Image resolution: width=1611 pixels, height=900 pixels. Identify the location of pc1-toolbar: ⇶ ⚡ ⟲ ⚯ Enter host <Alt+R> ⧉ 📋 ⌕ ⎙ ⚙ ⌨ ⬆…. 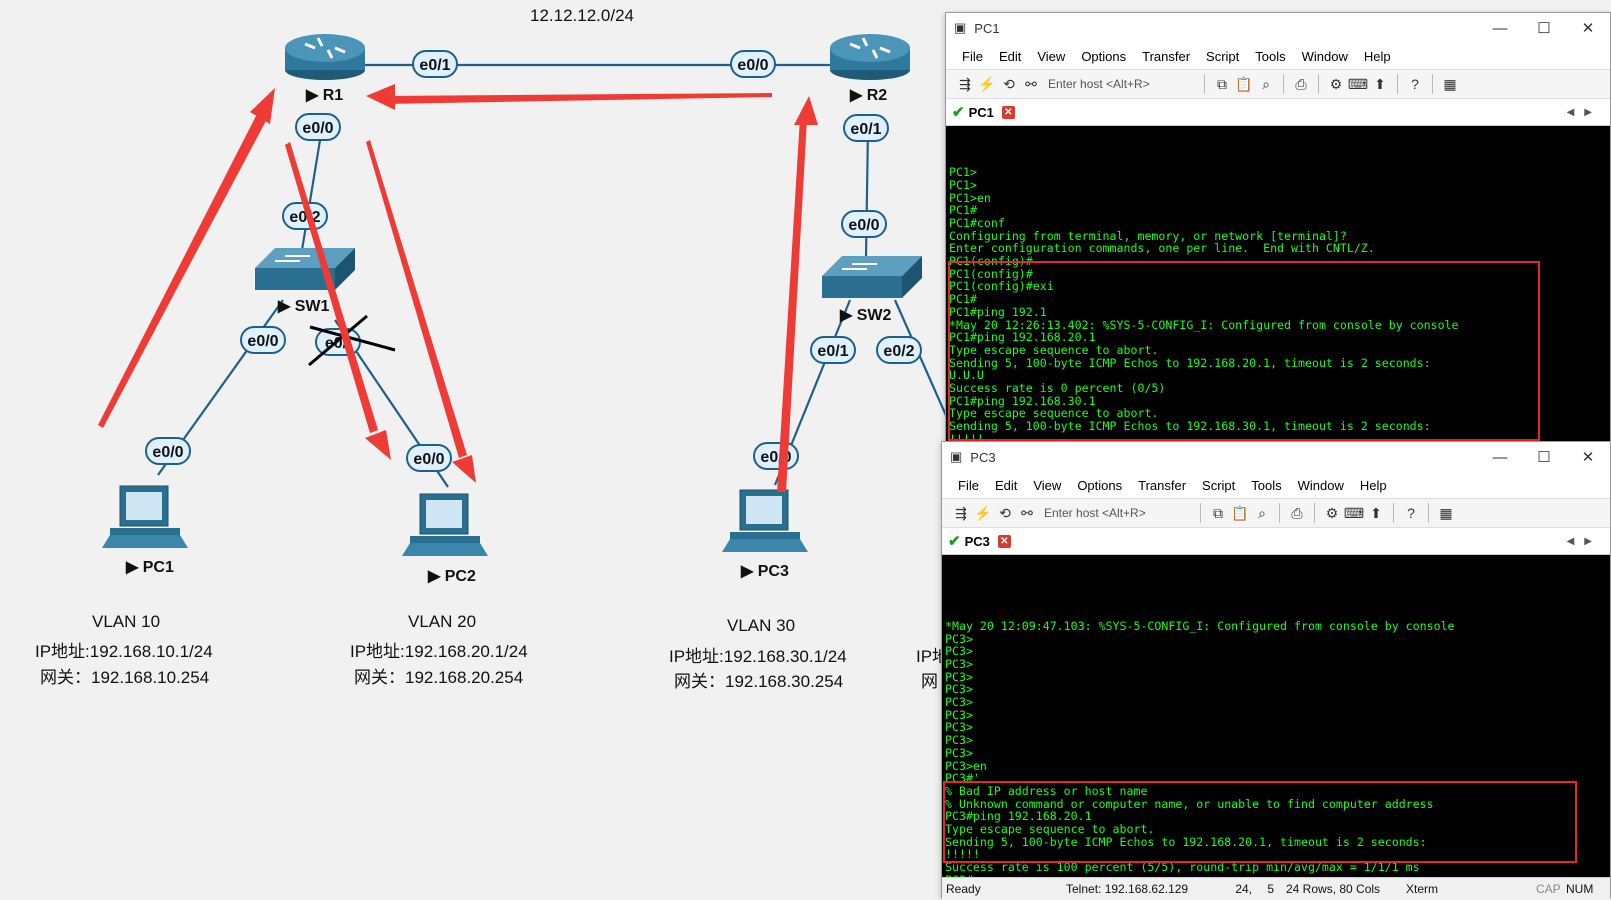
(1278, 84).